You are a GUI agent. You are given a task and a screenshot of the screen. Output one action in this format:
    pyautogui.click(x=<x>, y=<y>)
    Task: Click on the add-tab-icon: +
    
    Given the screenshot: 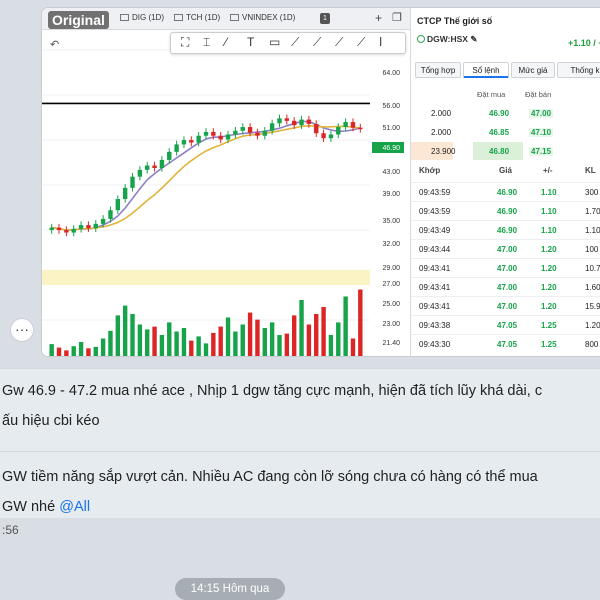 What is the action you would take?
    pyautogui.click(x=378, y=18)
    